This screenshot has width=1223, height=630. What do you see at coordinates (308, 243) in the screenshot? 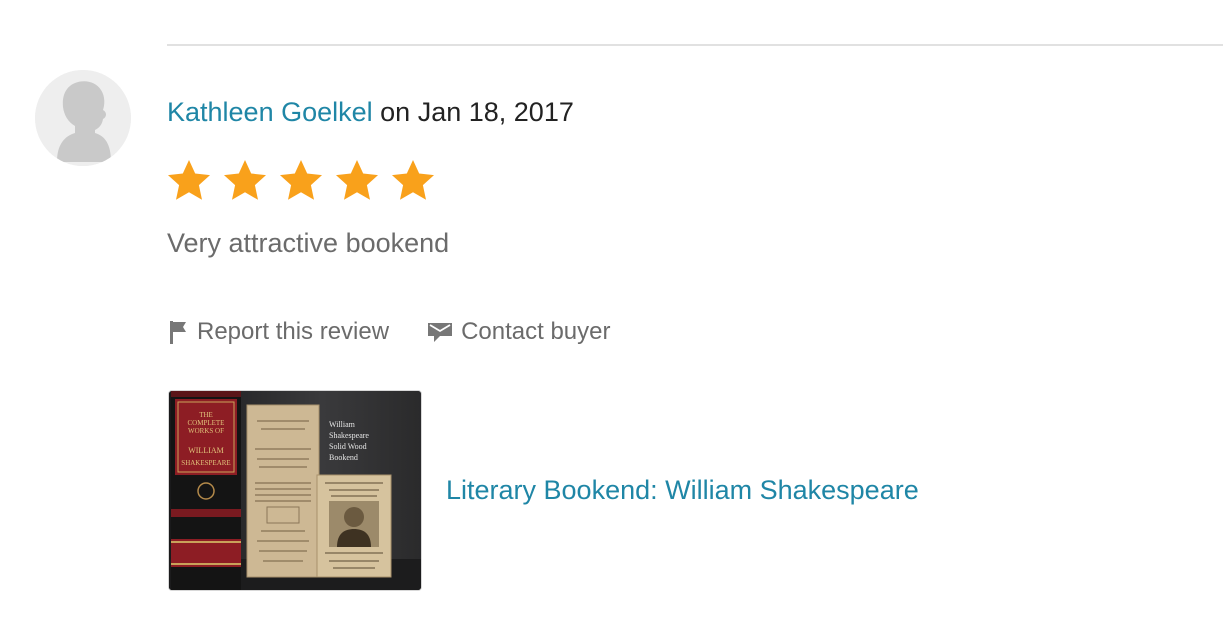
I see `review-text: Very attractive bookend` at bounding box center [308, 243].